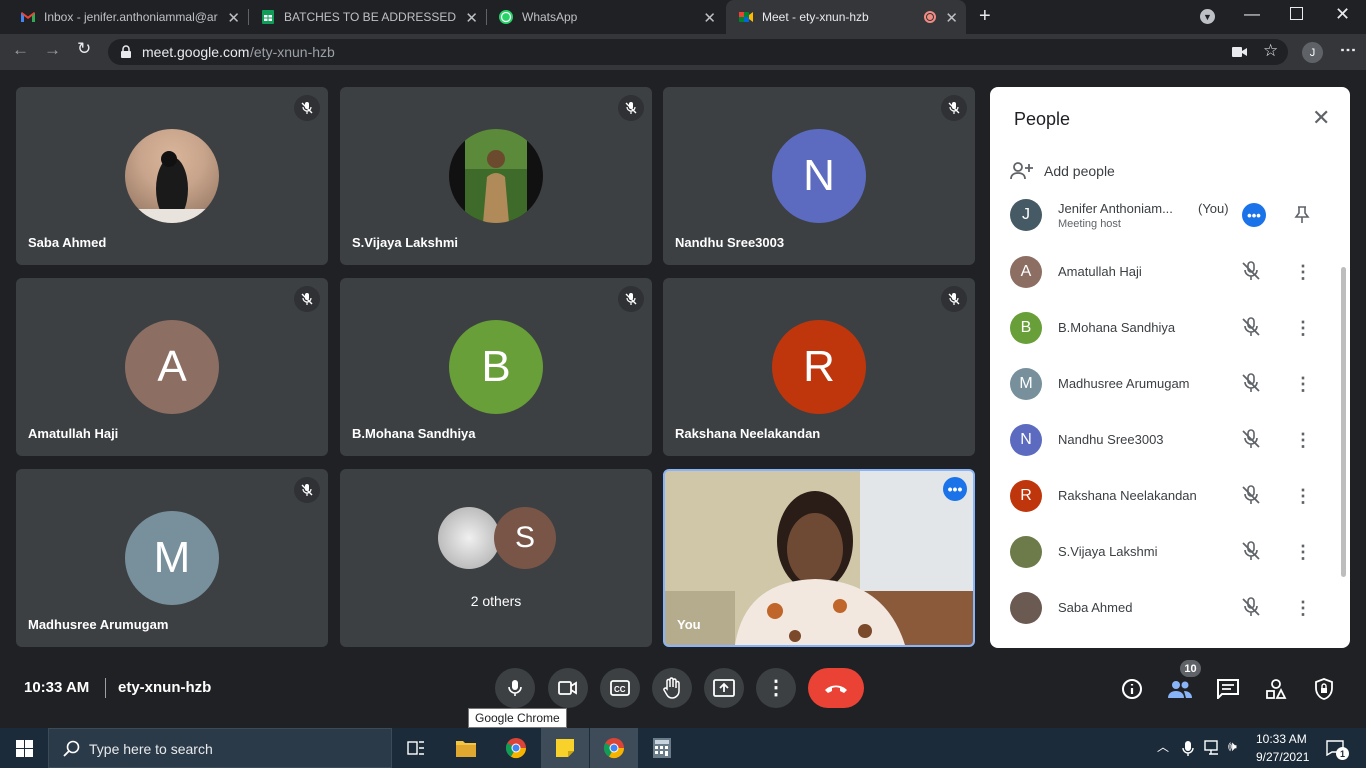  What do you see at coordinates (776, 688) in the screenshot?
I see `more-options-button: ⋮` at bounding box center [776, 688].